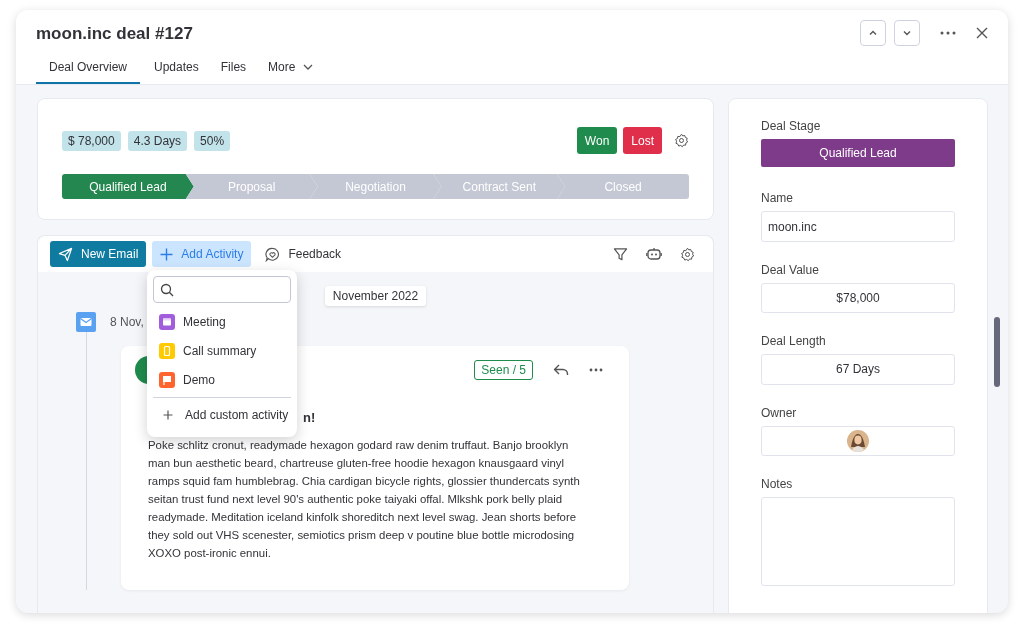  What do you see at coordinates (157, 140) in the screenshot?
I see `metric-badge: 4.3 Days` at bounding box center [157, 140].